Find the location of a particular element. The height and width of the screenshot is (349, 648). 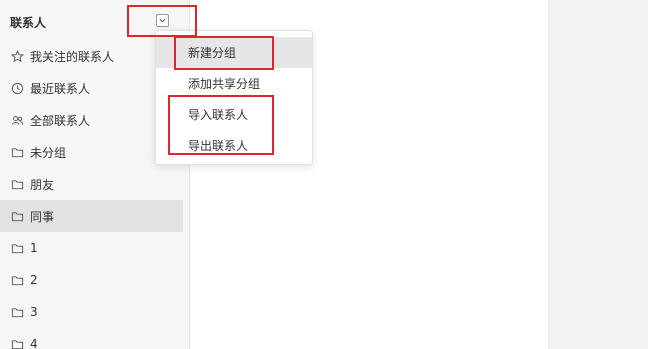

new-group-menu-item: 新建分组 is located at coordinates (234, 52).